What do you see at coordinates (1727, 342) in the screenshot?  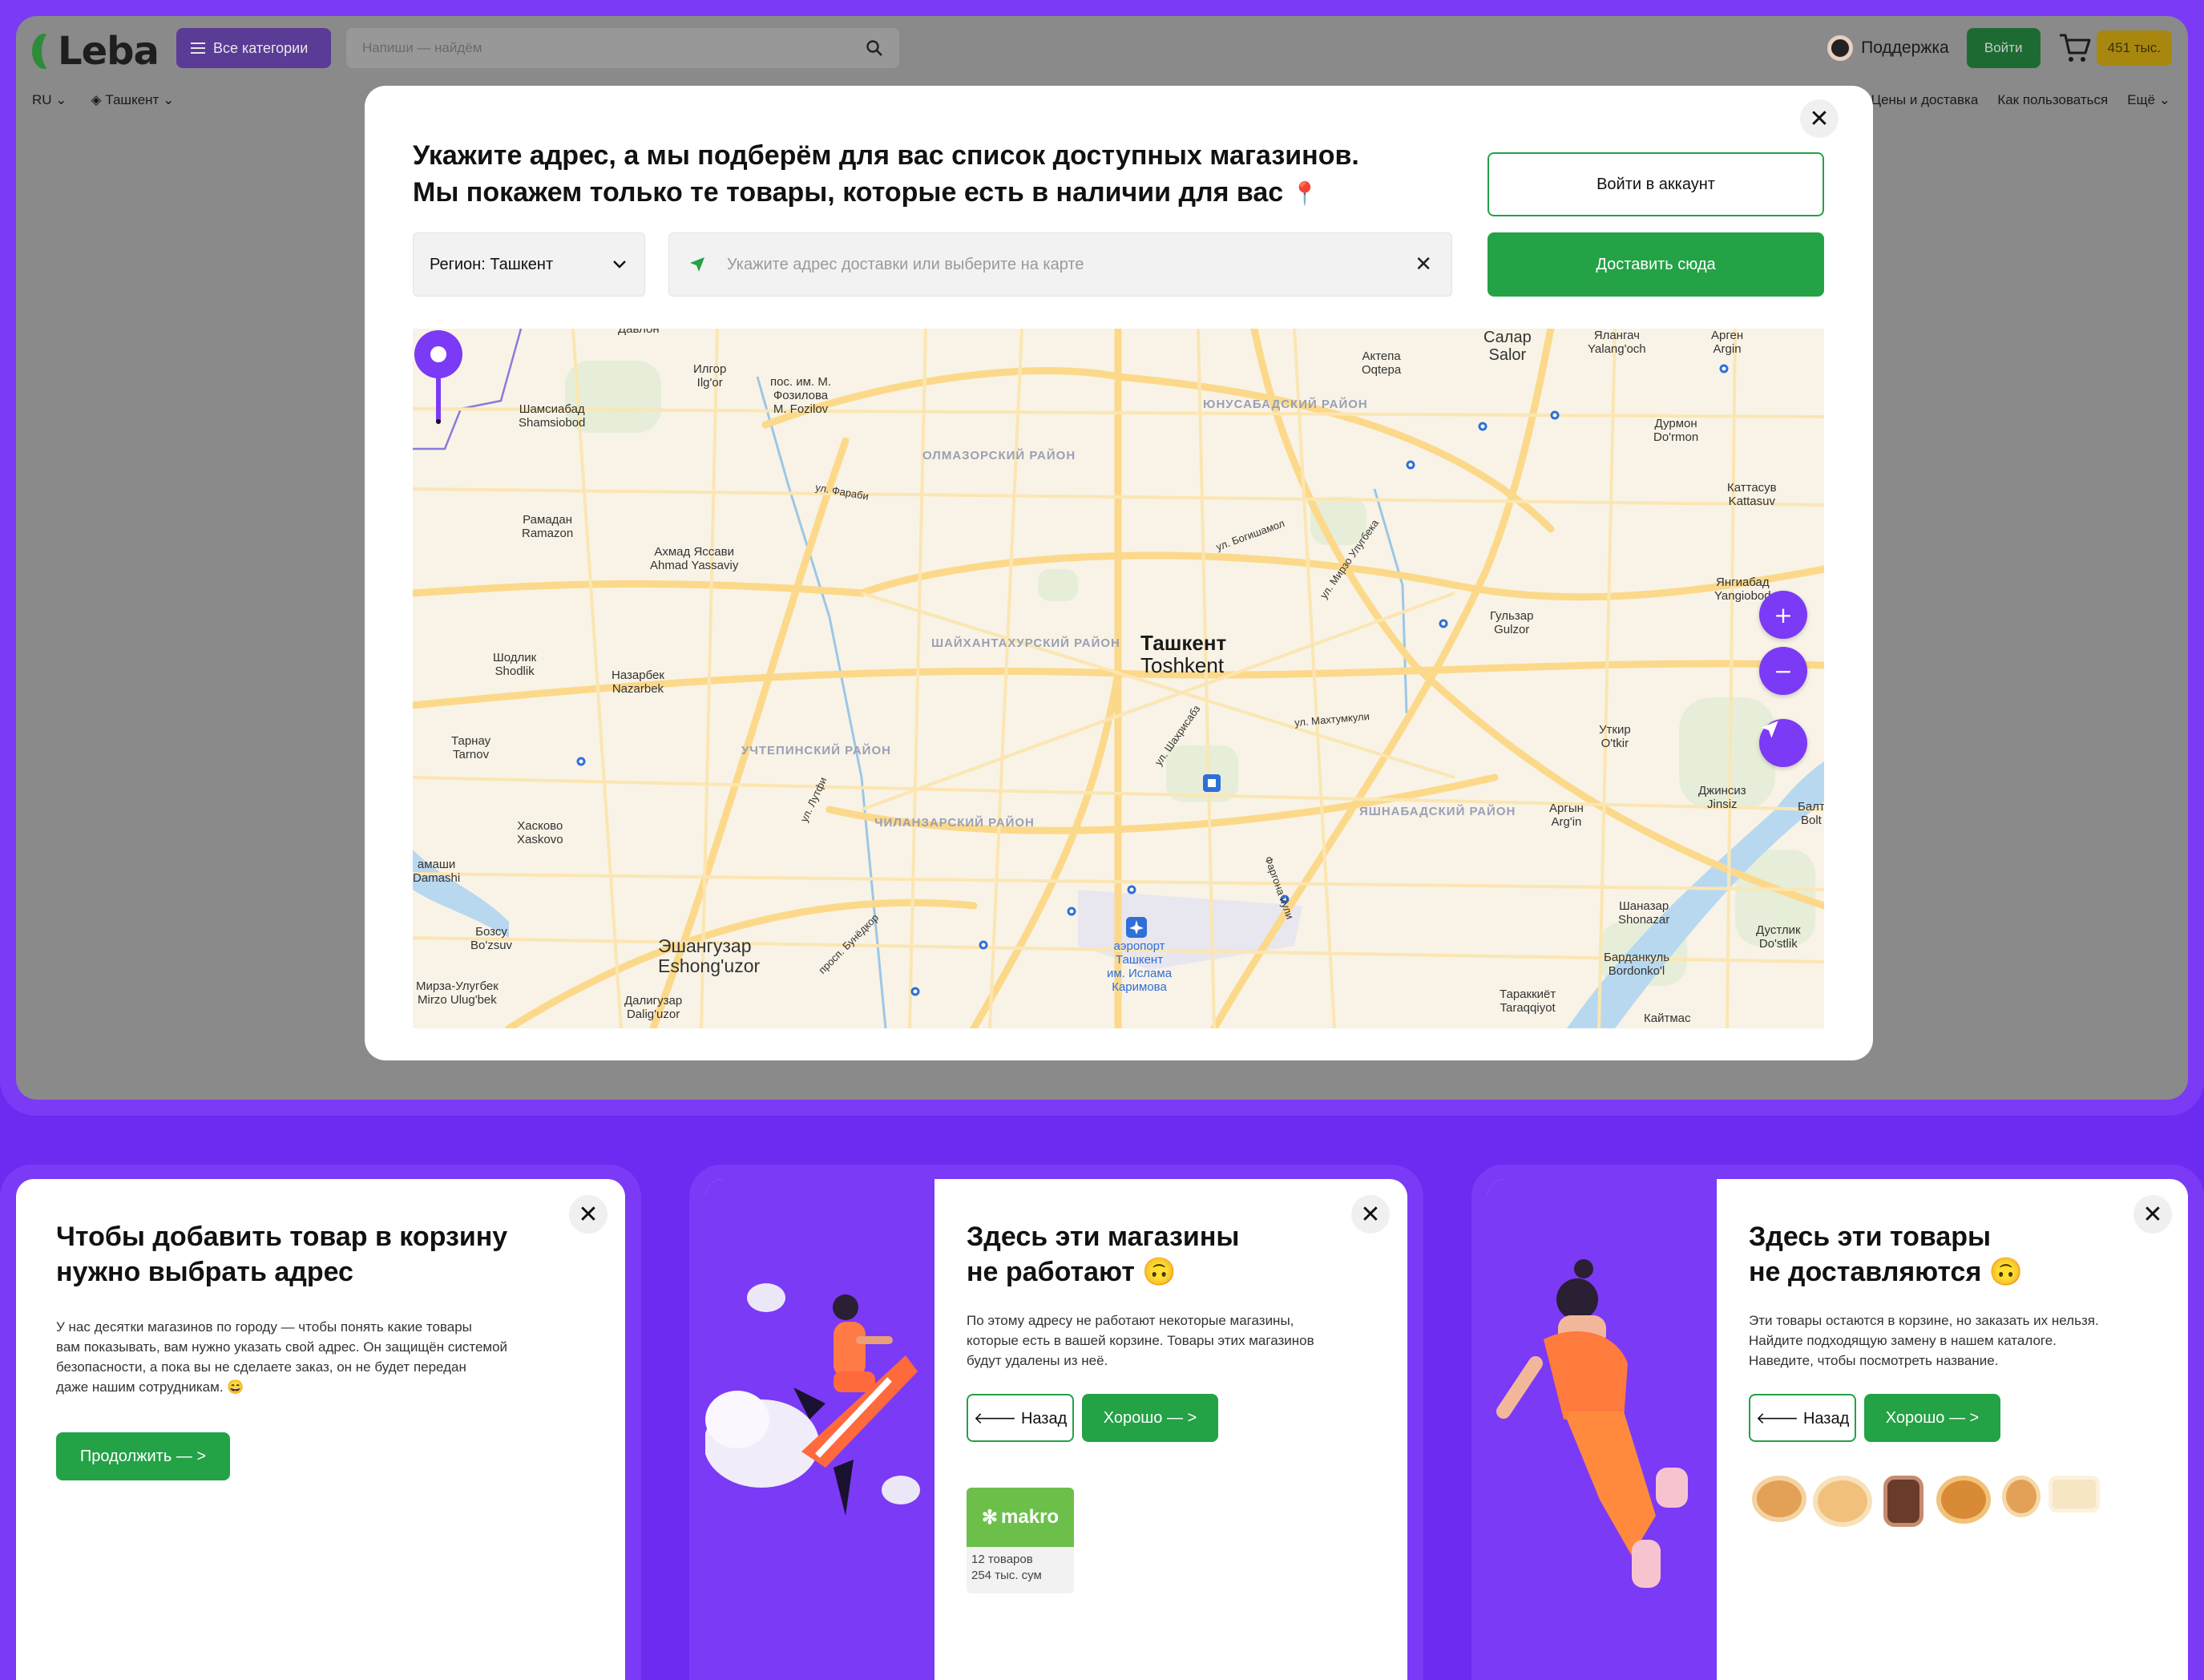 I see `place-label: Арген Argin` at bounding box center [1727, 342].